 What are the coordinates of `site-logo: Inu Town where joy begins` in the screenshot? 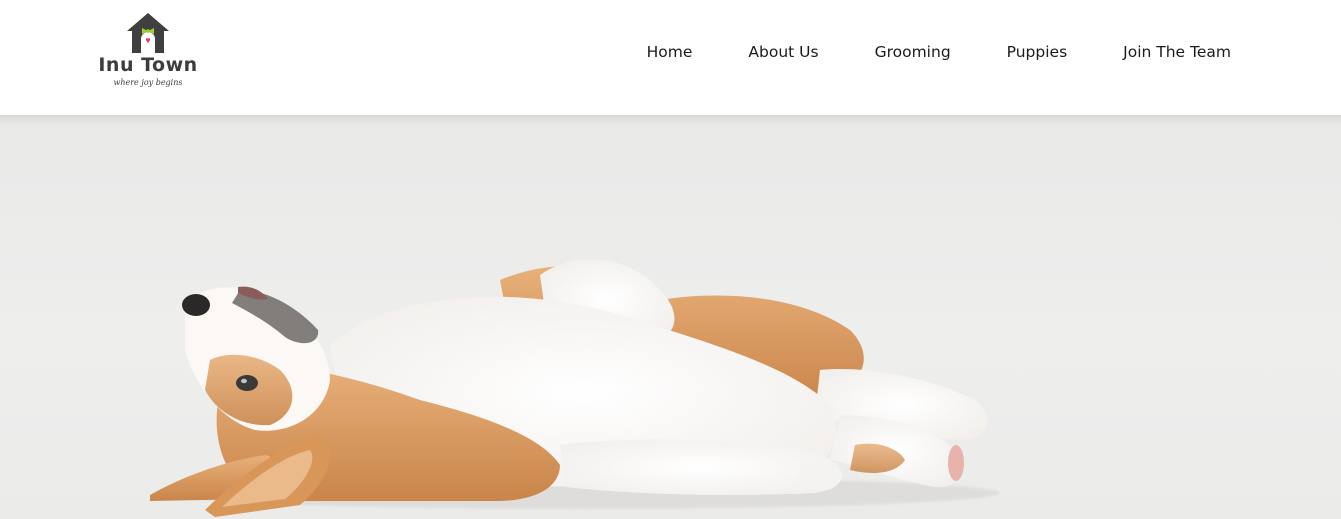 It's located at (148, 53).